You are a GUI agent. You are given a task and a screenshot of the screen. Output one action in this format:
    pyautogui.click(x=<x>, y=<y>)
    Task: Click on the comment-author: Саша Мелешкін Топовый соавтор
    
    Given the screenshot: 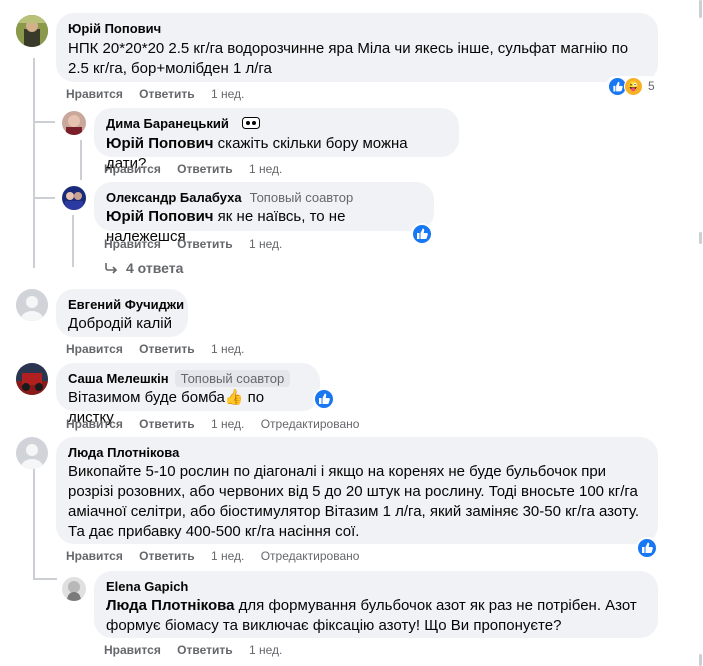 What is the action you would take?
    pyautogui.click(x=188, y=378)
    